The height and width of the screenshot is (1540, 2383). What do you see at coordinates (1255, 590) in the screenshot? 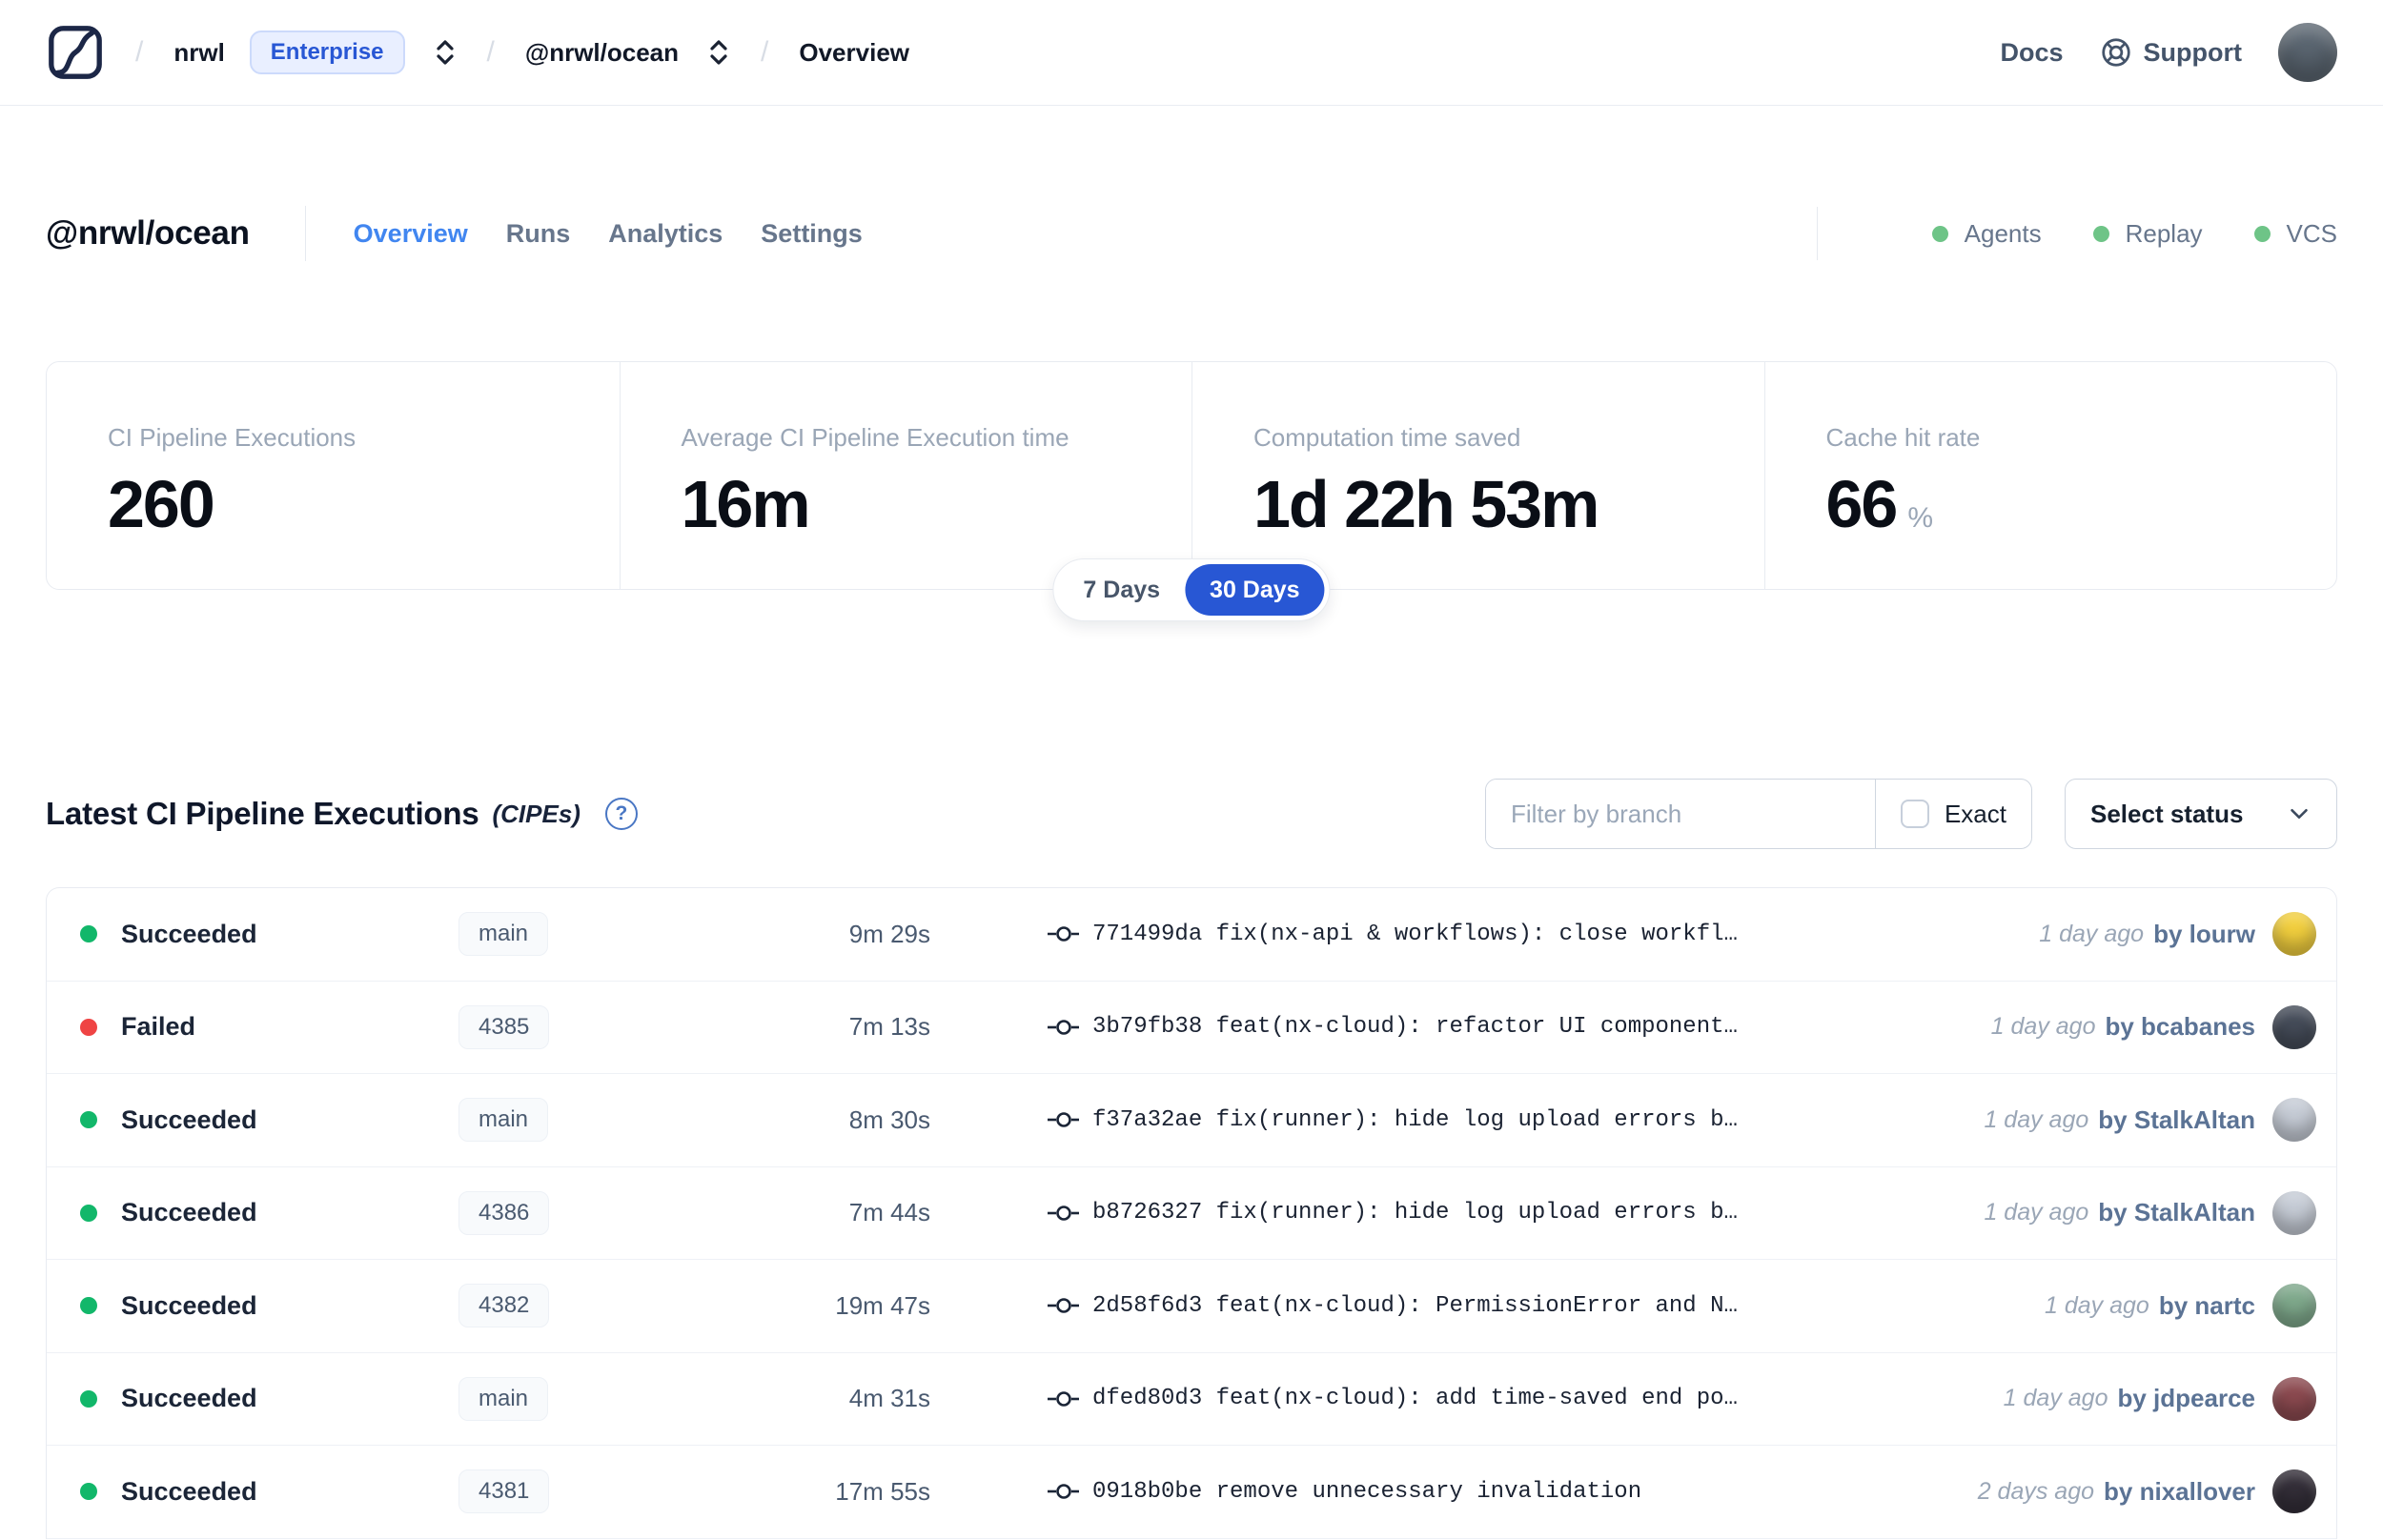
I see `range-option-30-days: 30 Days` at bounding box center [1255, 590].